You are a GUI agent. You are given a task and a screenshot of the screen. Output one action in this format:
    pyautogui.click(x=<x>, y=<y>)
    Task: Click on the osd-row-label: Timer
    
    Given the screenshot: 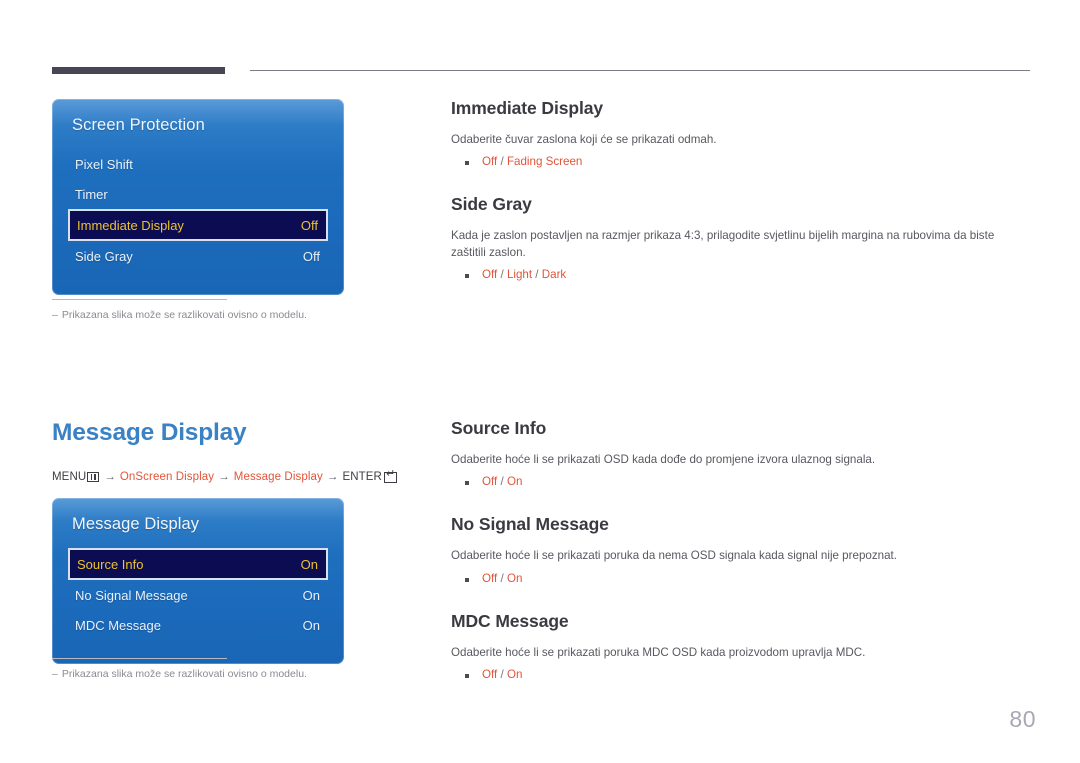 What is the action you would take?
    pyautogui.click(x=91, y=194)
    